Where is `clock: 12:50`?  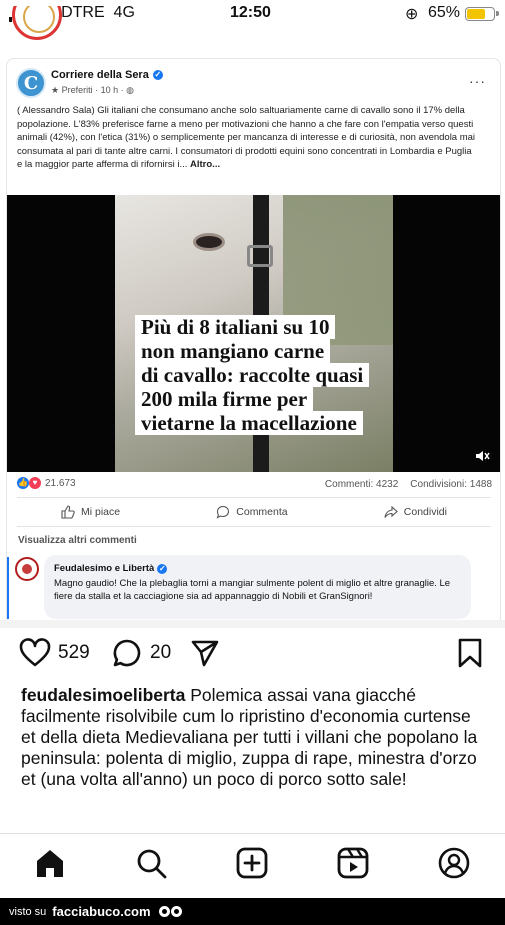
clock: 12:50 is located at coordinates (250, 12).